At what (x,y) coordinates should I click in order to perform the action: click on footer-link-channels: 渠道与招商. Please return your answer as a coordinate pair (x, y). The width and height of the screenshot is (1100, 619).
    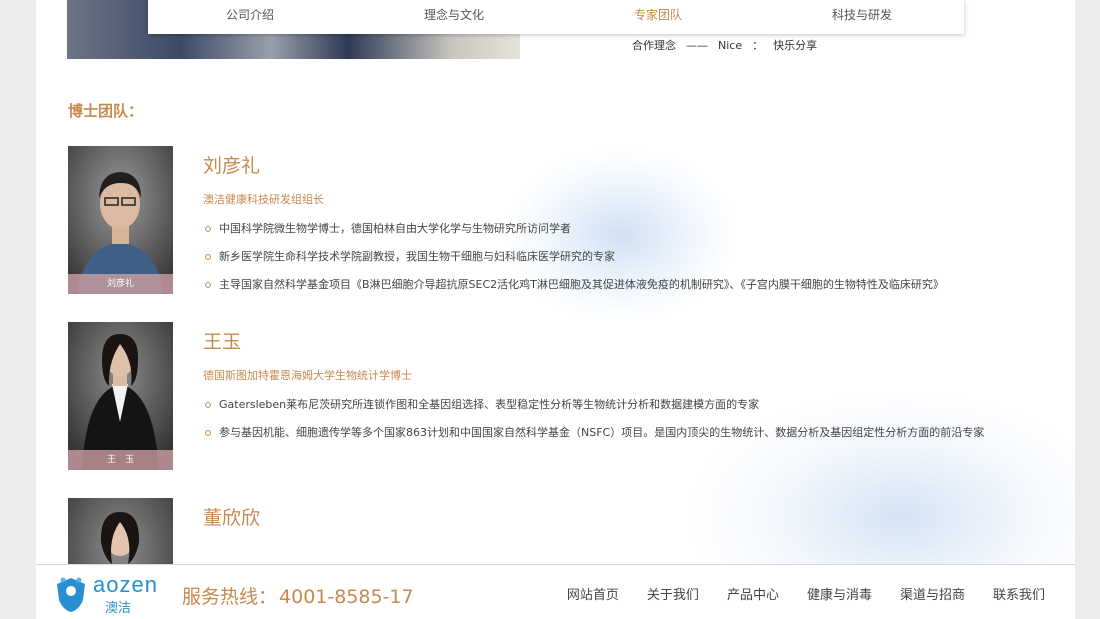
    Looking at the image, I should click on (932, 593).